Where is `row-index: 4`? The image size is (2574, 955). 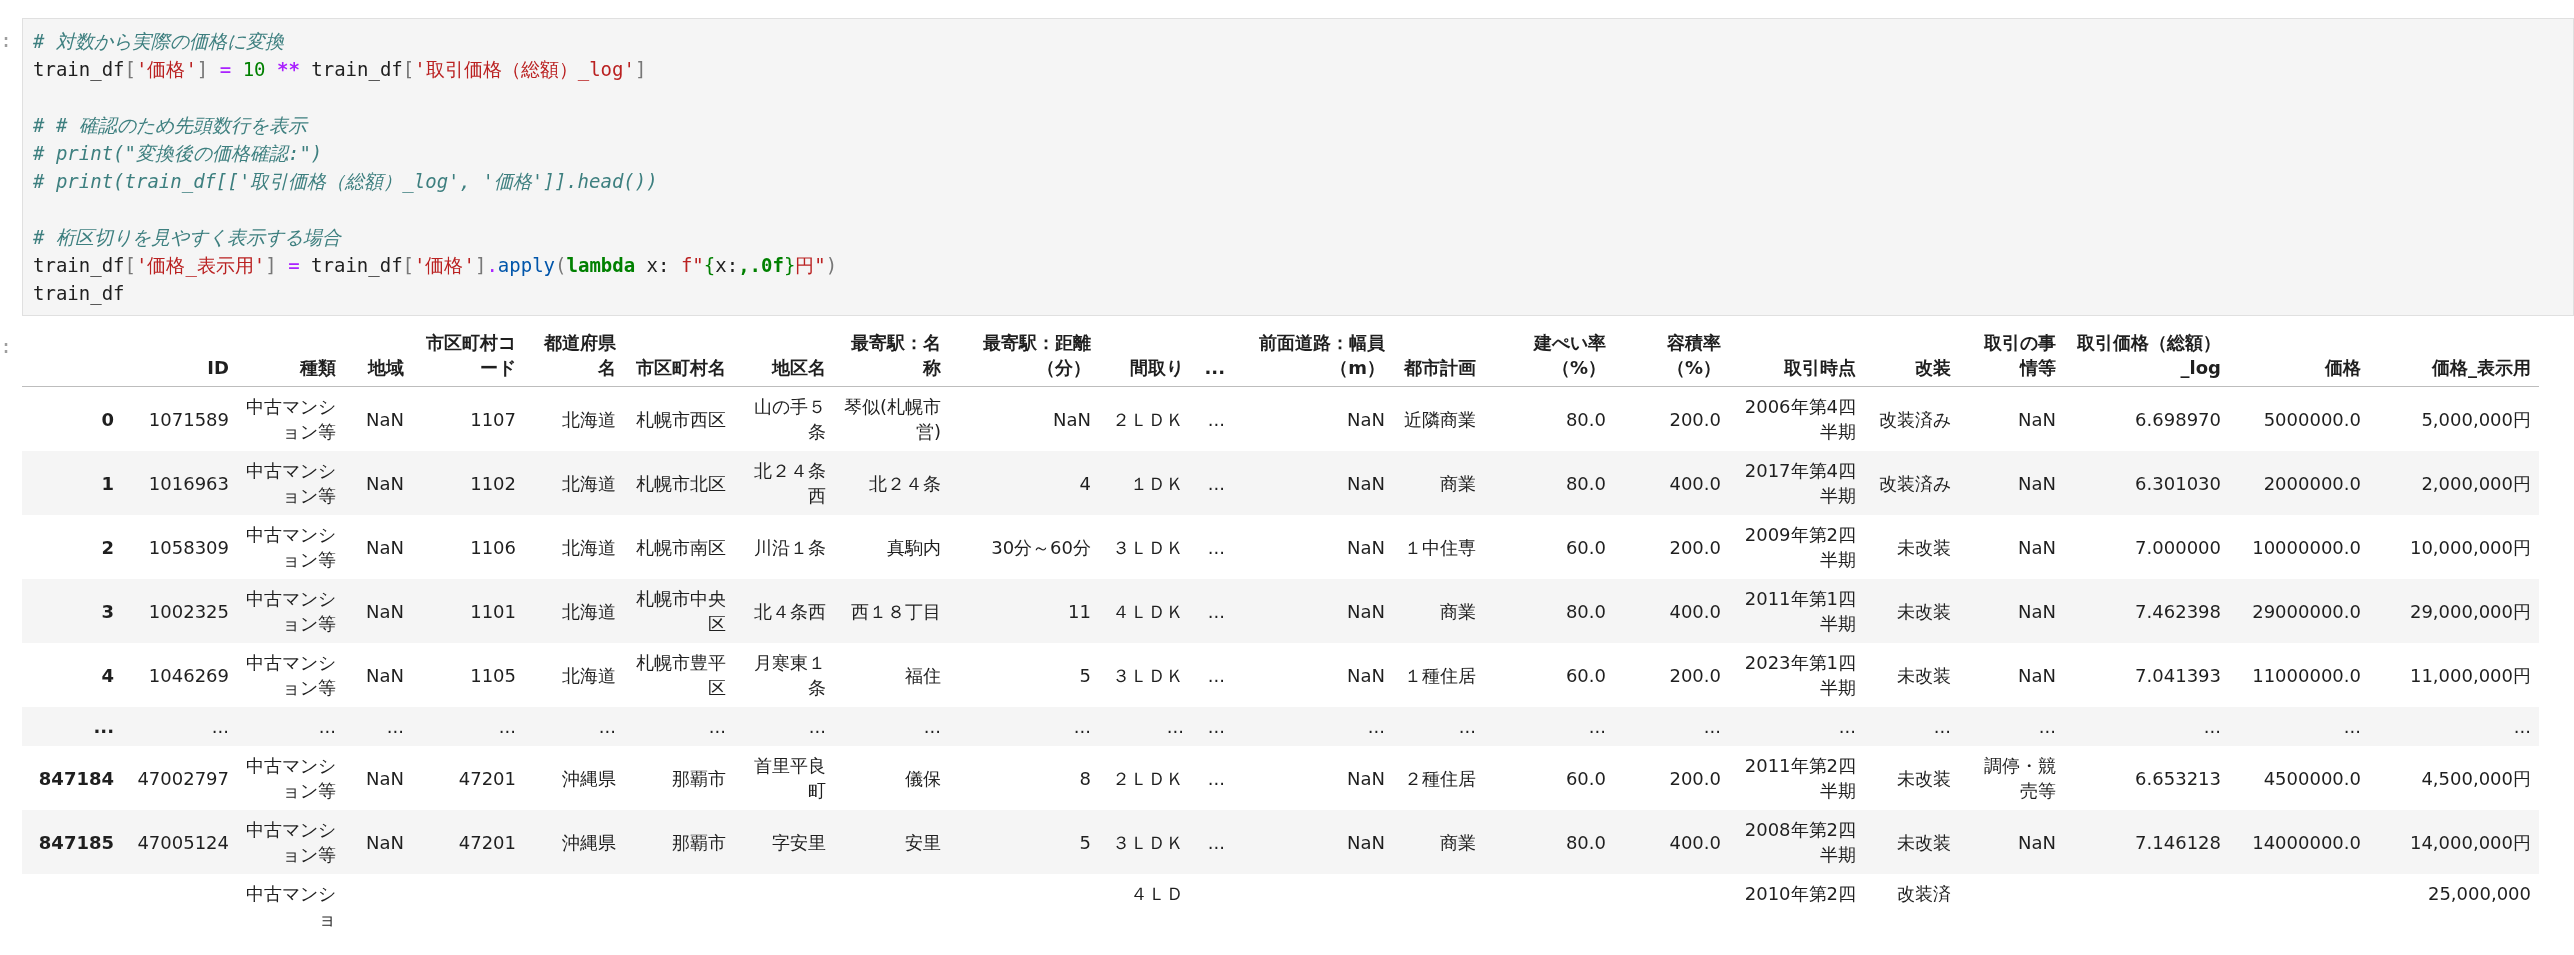
row-index: 4 is located at coordinates (72, 675).